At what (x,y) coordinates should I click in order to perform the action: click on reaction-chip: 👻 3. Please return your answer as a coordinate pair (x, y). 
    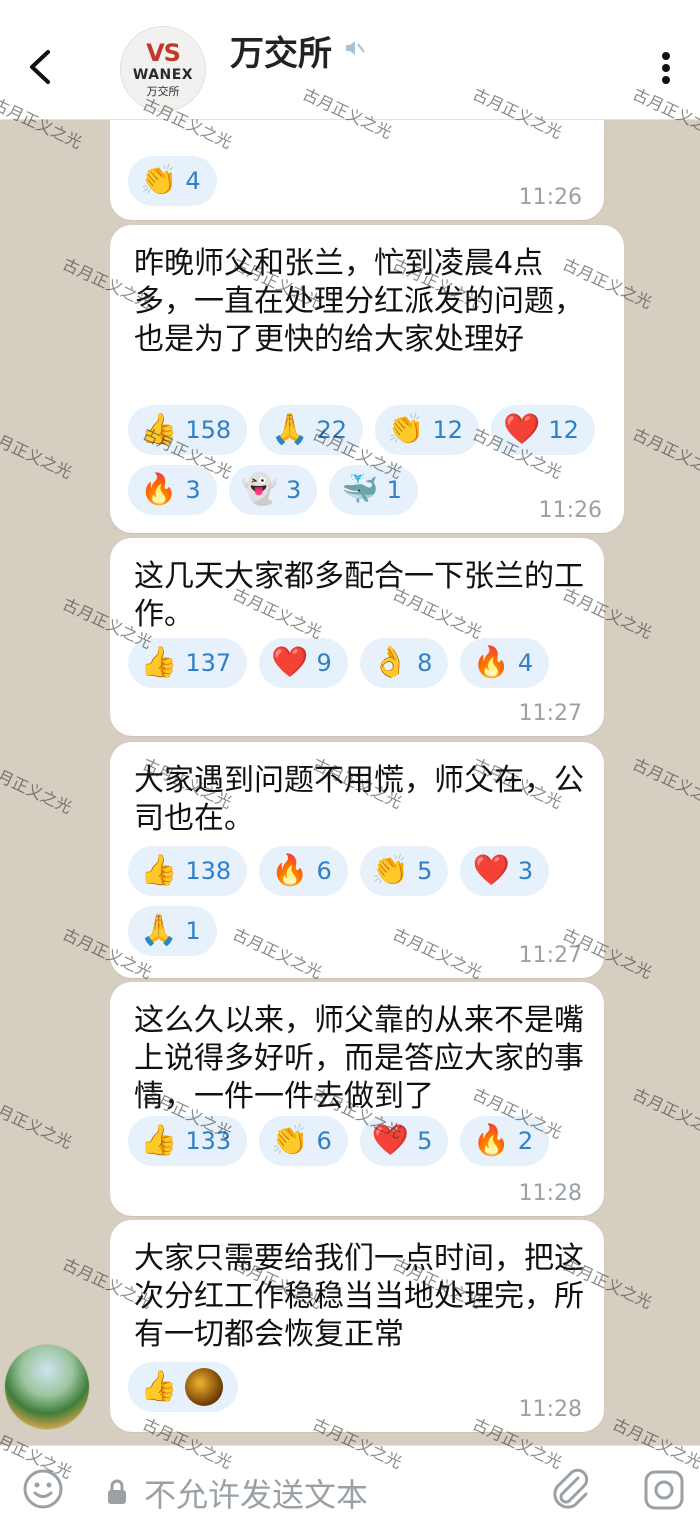
    Looking at the image, I should click on (273, 490).